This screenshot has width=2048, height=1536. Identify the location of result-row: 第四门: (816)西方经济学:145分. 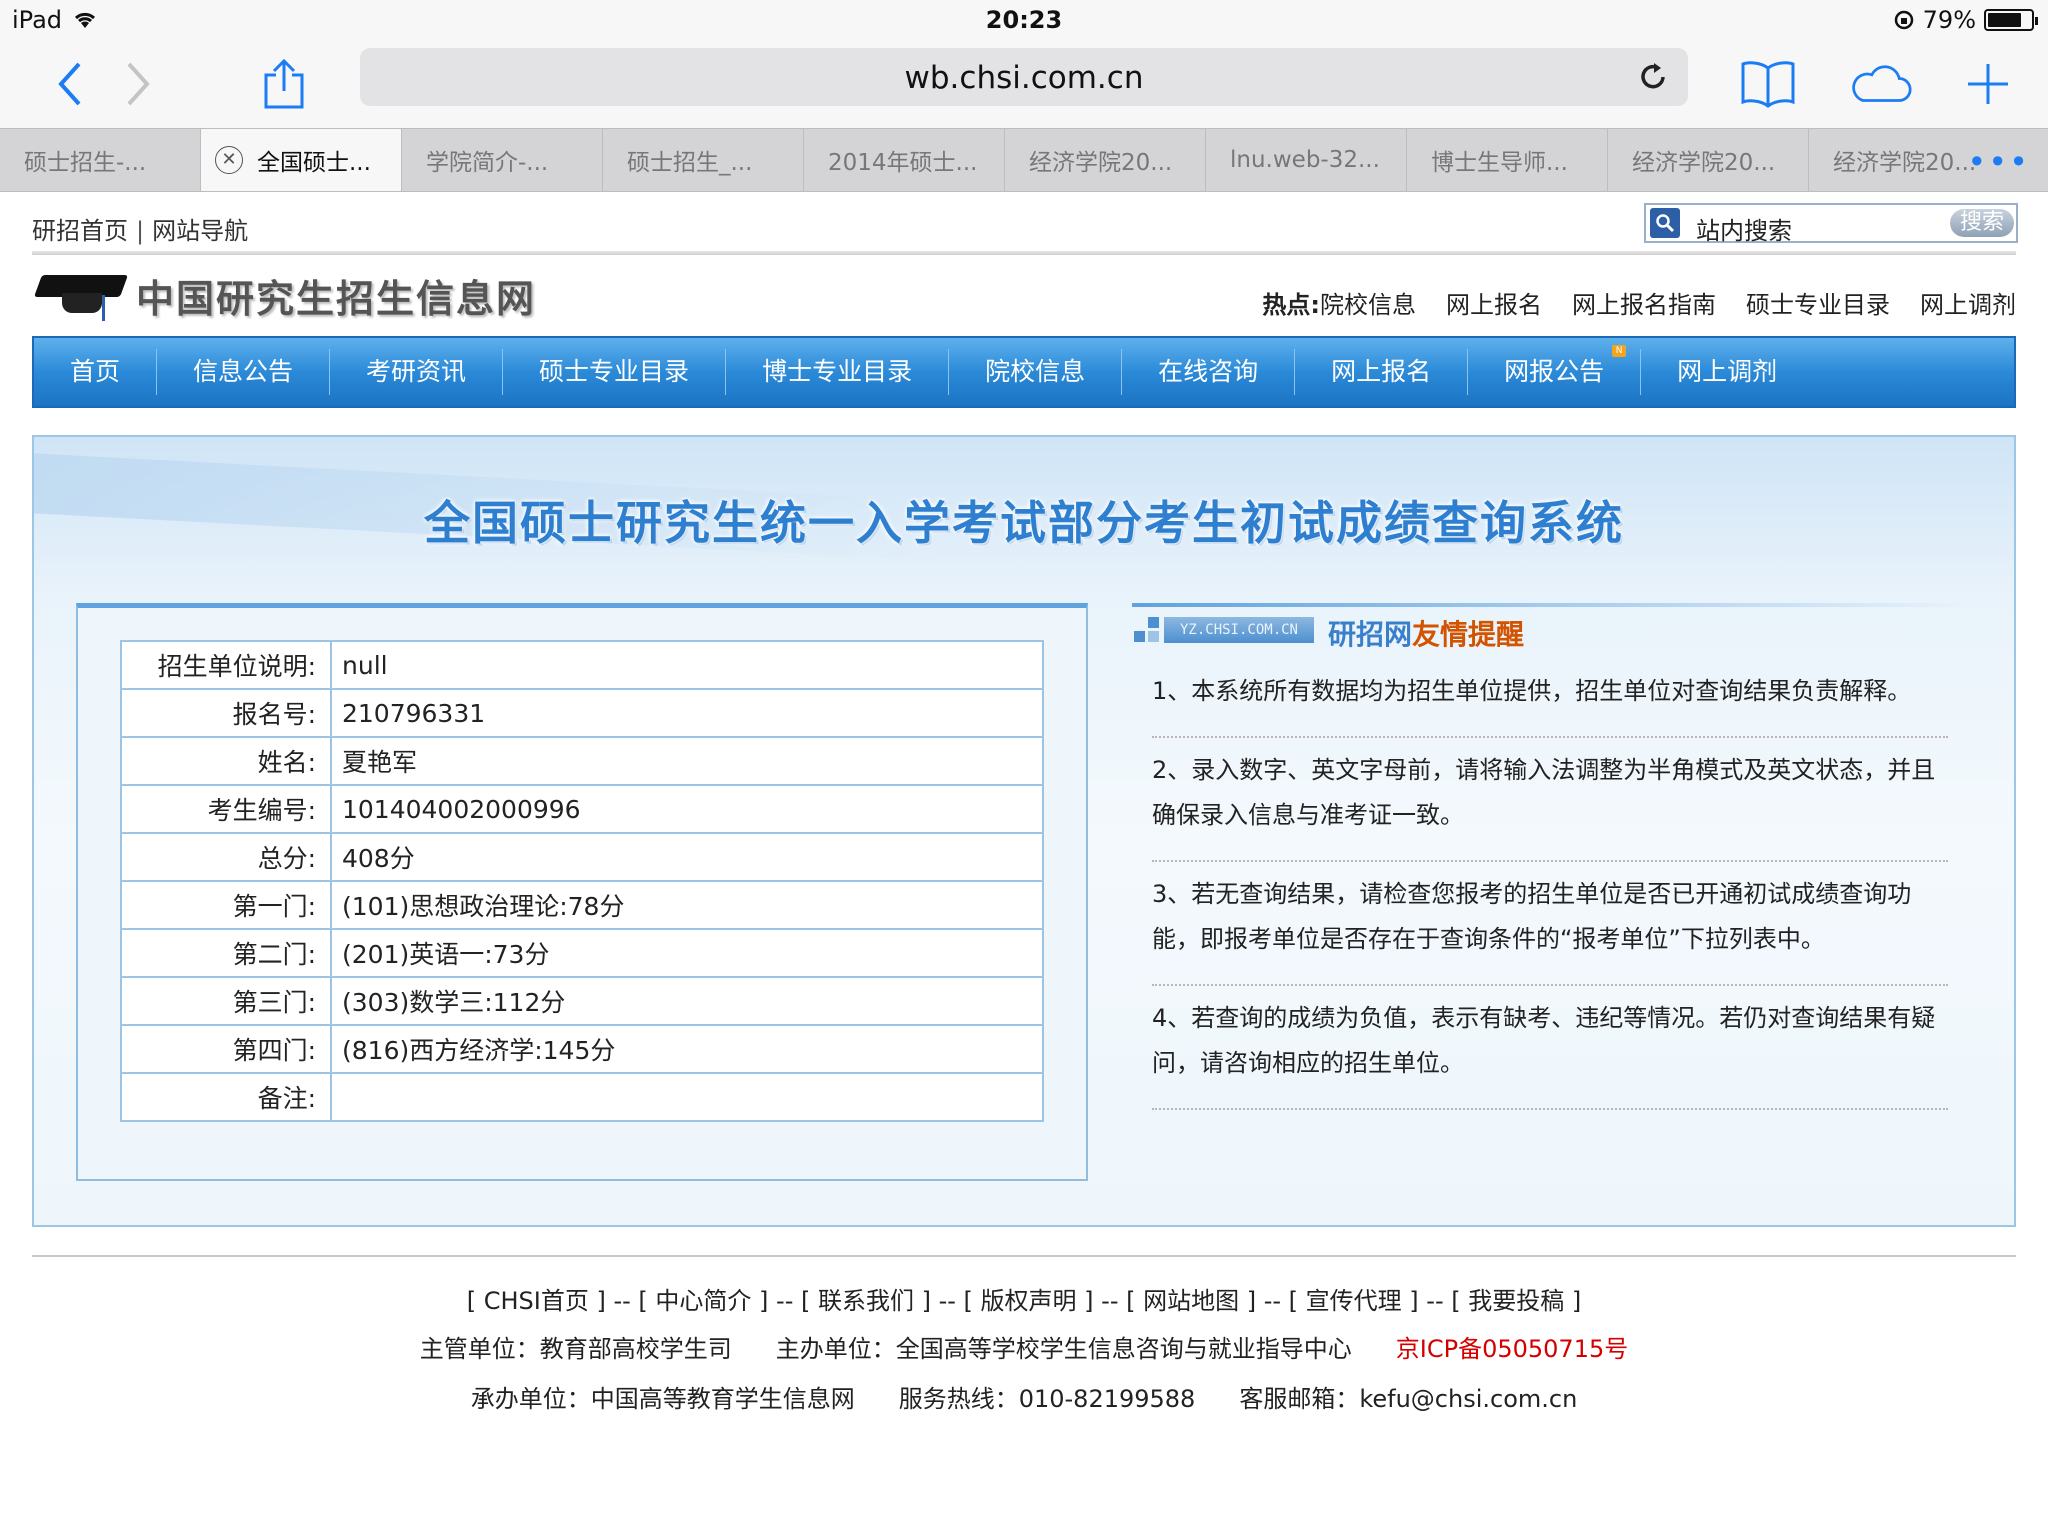
(582, 1049).